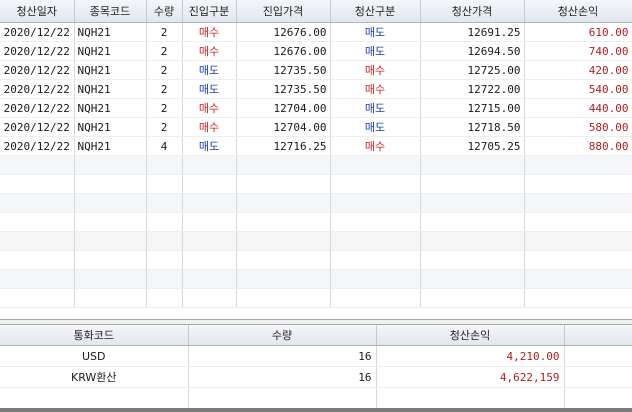 This screenshot has width=632, height=412. I want to click on cell-pnl: 880.00, so click(578, 146).